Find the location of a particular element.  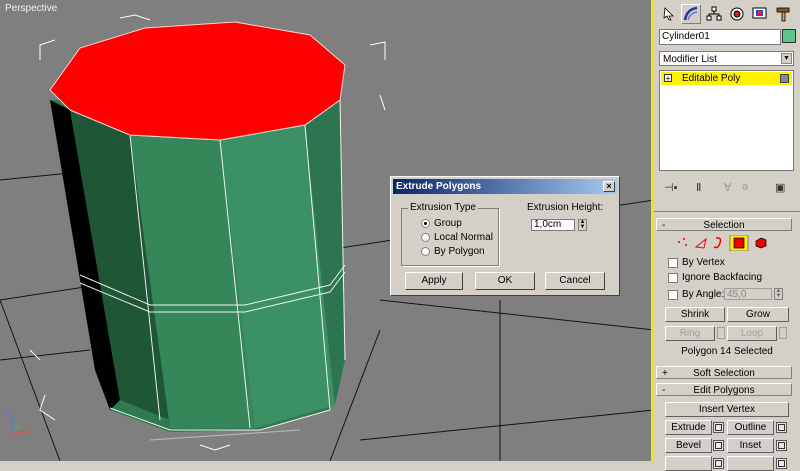

partial-button-row is located at coordinates (688, 463).